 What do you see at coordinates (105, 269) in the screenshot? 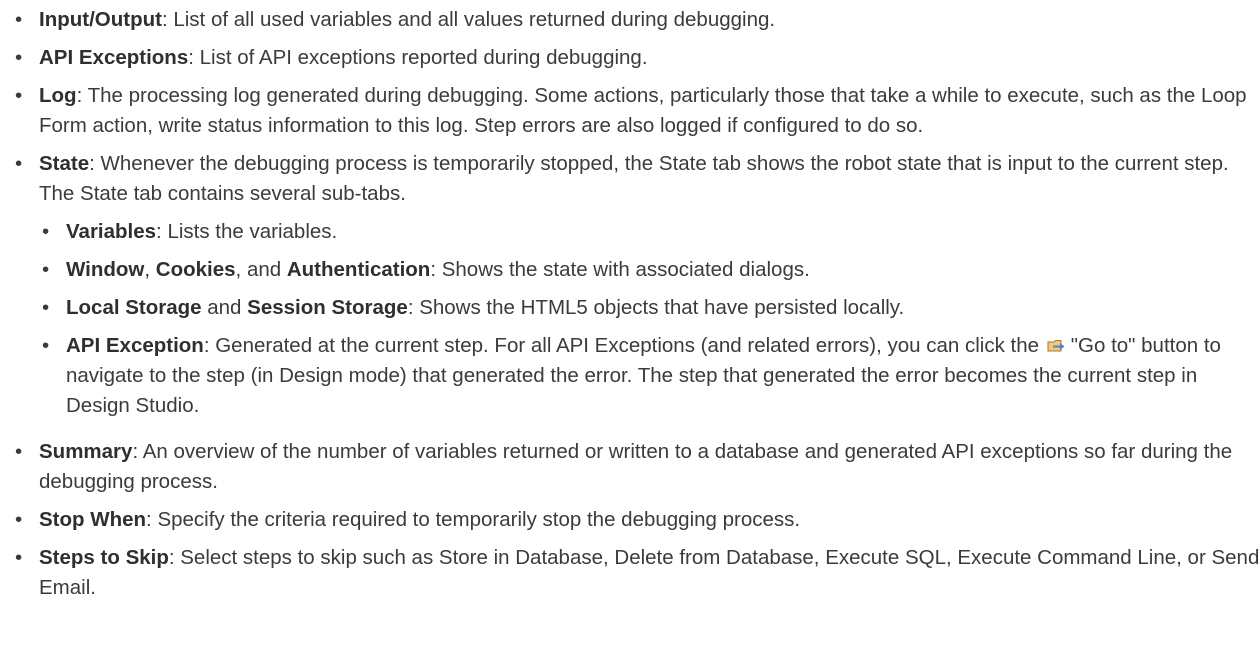
I see `term-window: Window` at bounding box center [105, 269].